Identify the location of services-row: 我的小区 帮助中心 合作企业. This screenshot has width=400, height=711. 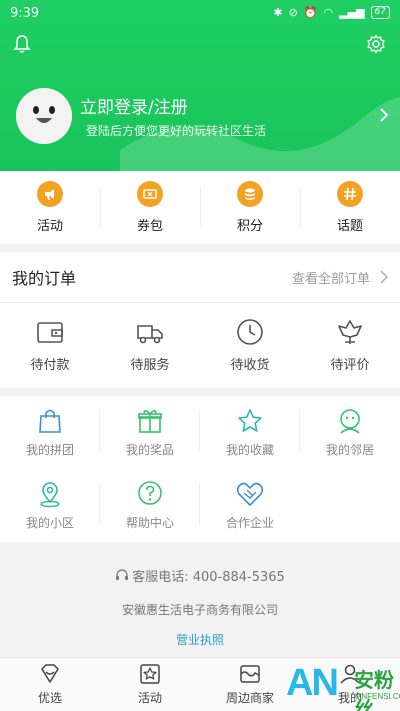
(200, 505).